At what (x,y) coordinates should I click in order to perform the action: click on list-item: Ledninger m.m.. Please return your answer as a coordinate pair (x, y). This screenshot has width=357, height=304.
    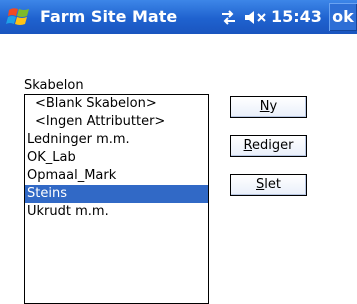
    Looking at the image, I should click on (116, 140).